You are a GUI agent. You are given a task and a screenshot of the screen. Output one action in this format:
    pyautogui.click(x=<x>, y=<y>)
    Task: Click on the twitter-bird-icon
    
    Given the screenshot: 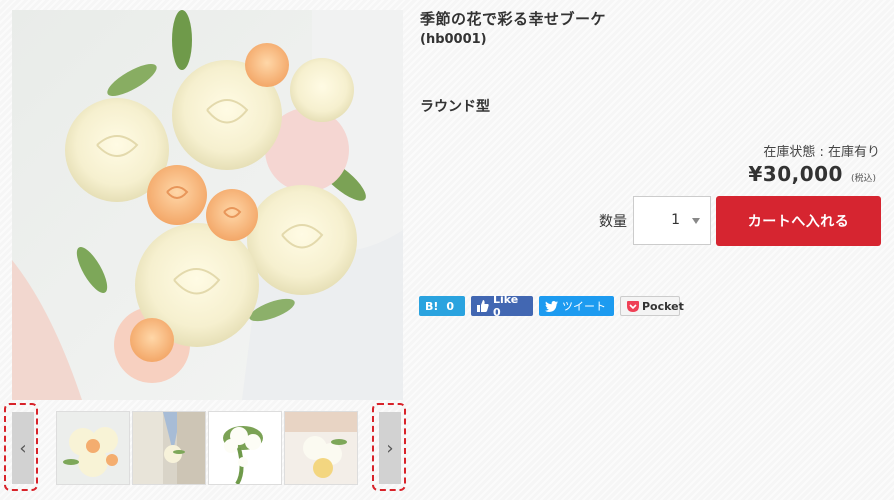 What is the action you would take?
    pyautogui.click(x=551, y=306)
    